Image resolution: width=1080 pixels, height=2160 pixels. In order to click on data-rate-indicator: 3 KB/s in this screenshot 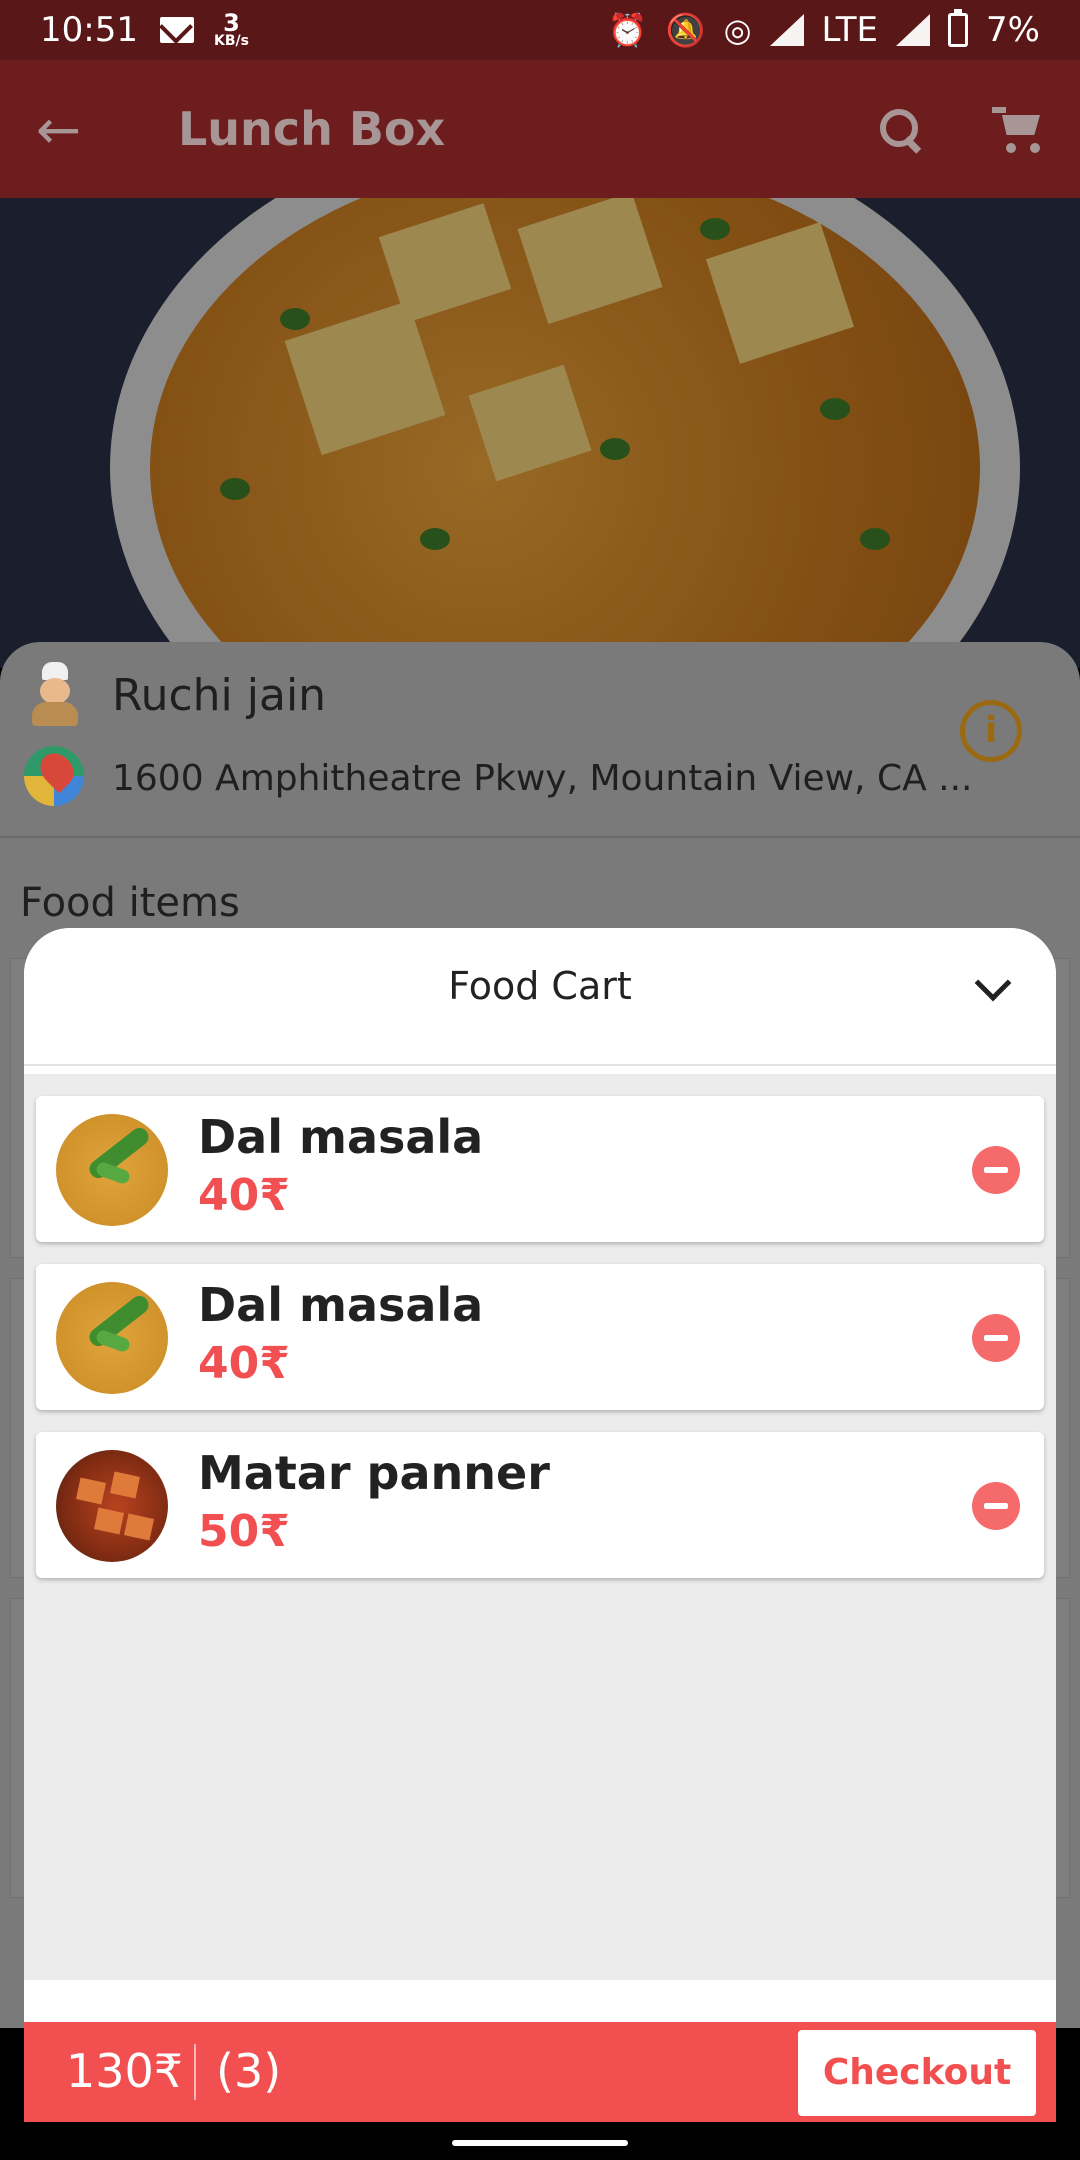, I will do `click(231, 29)`.